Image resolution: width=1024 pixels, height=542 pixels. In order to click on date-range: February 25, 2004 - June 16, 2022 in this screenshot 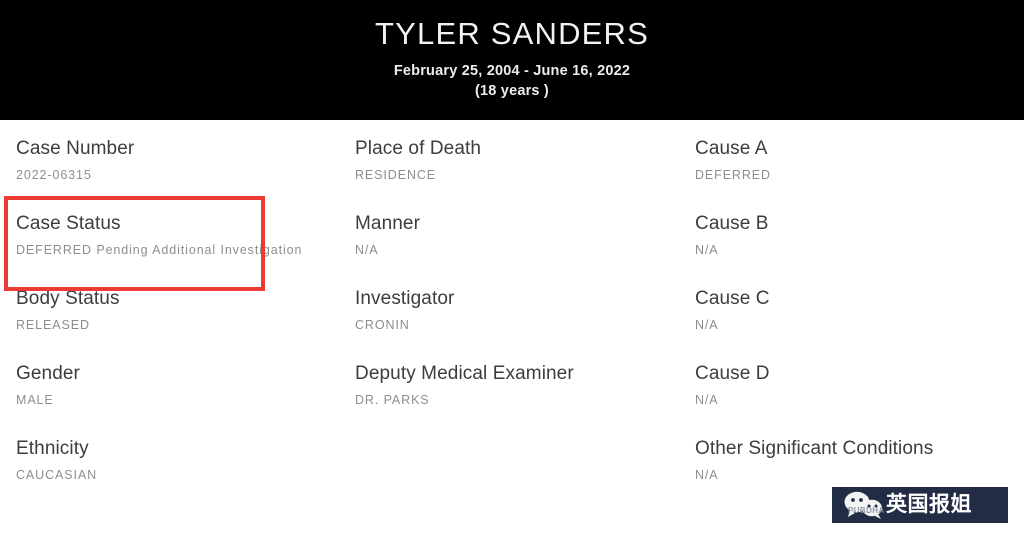, I will do `click(512, 71)`.